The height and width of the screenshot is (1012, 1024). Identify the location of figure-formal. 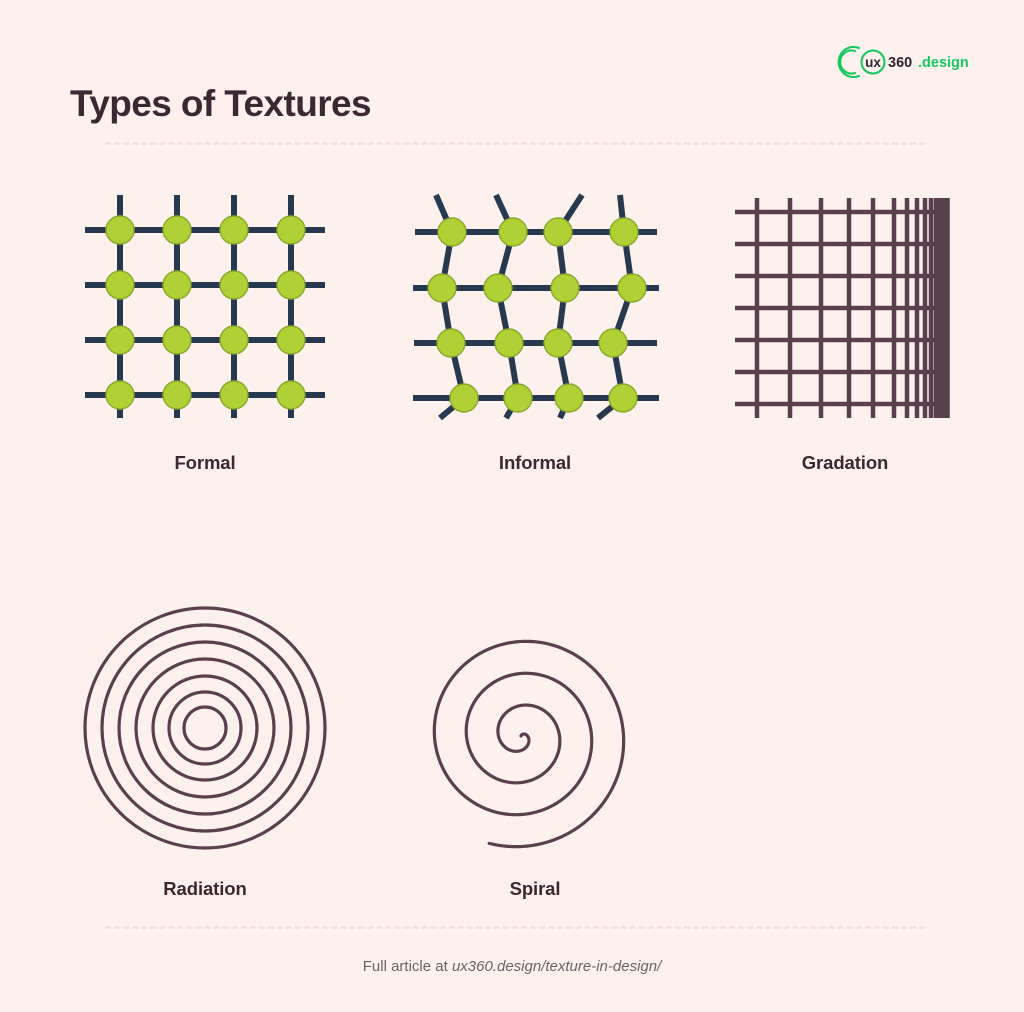
(205, 305).